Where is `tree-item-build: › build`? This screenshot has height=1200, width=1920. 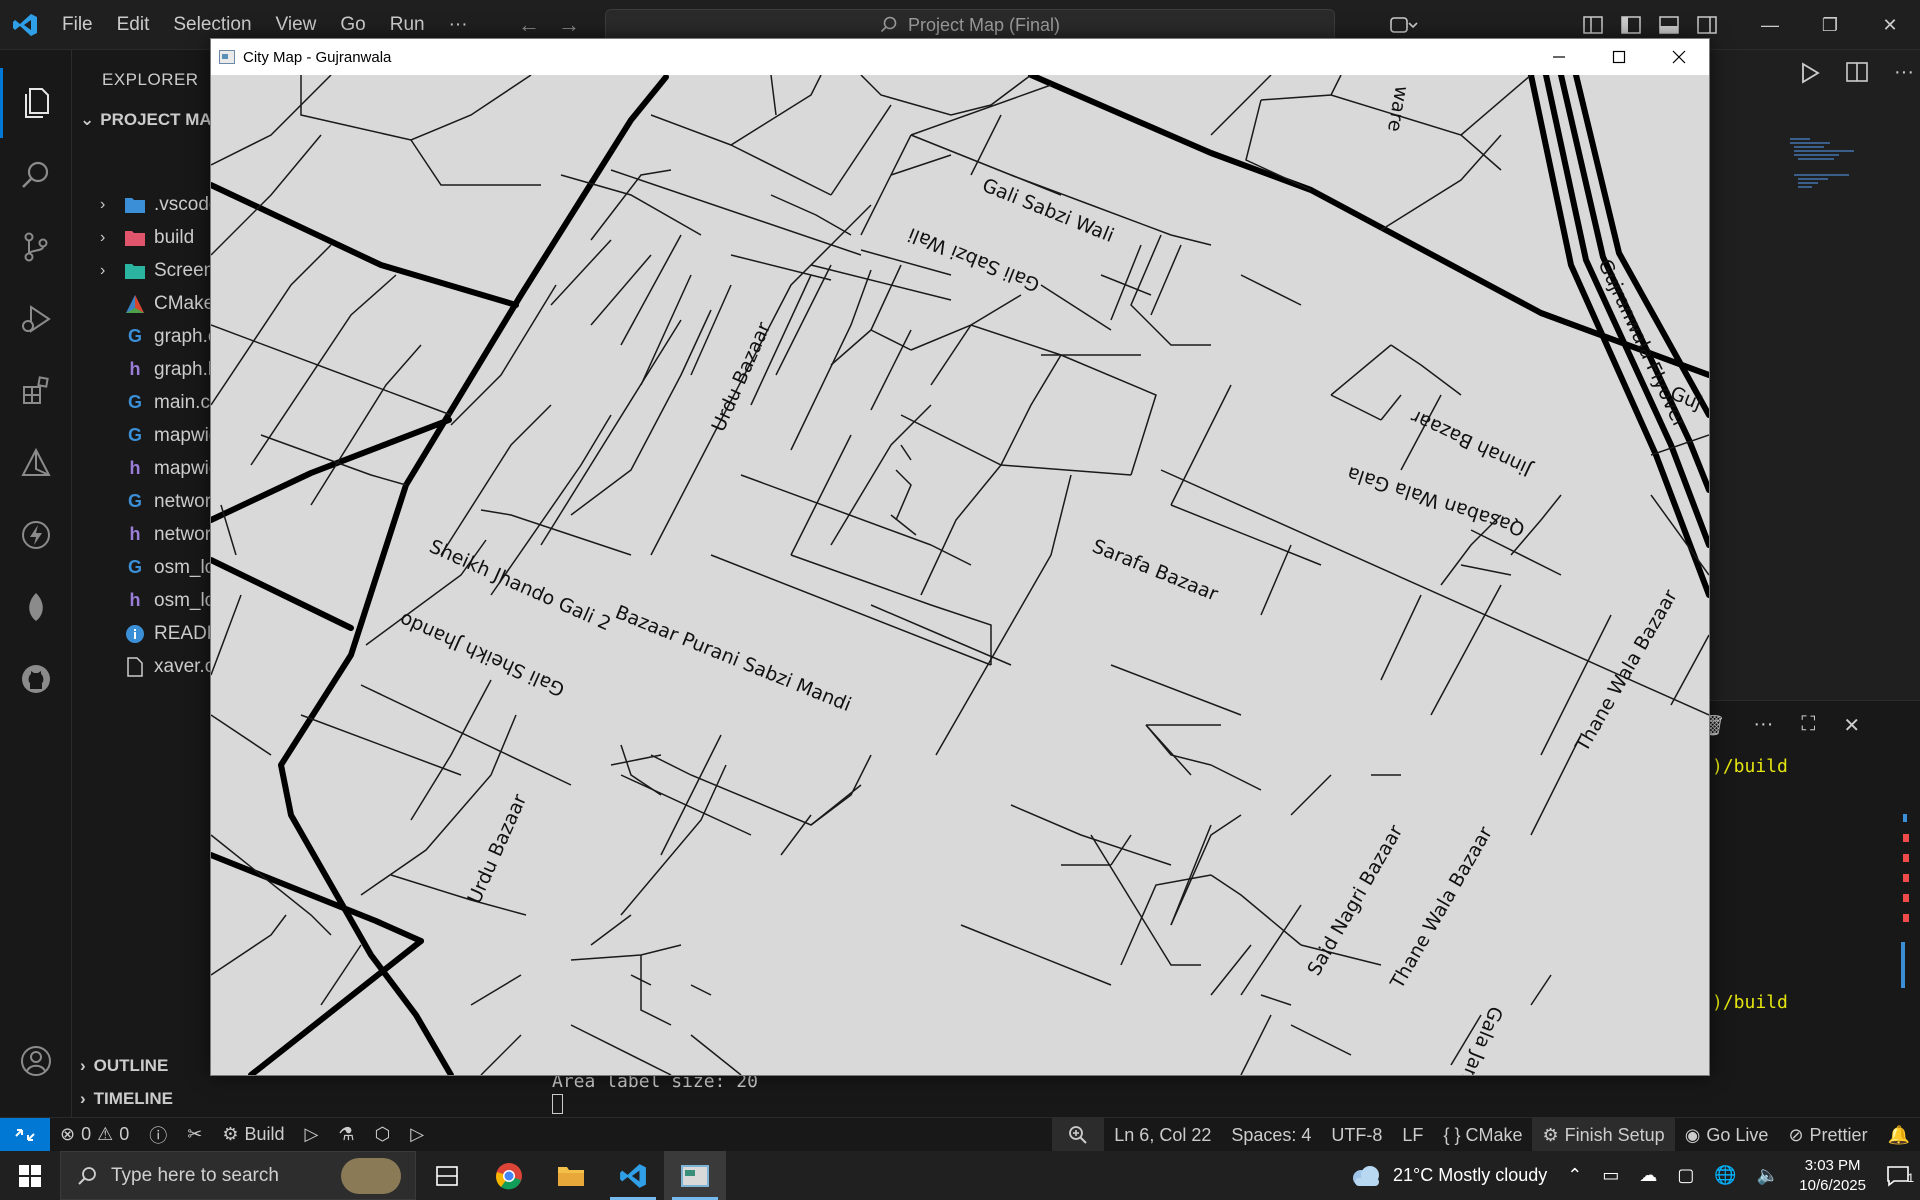 tree-item-build: › build is located at coordinates (147, 237).